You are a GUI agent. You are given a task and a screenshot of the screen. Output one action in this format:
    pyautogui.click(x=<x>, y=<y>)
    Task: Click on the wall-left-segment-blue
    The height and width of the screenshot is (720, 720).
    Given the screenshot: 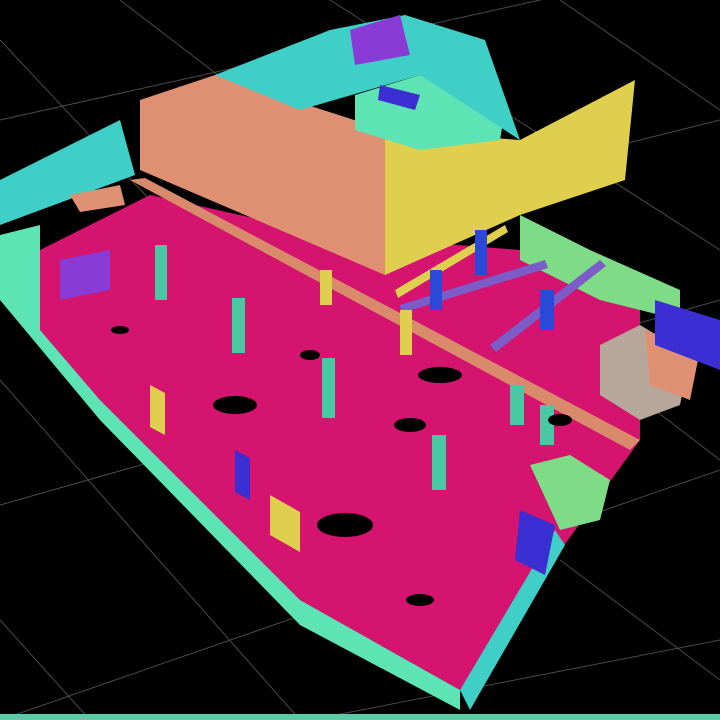 What is the action you would take?
    pyautogui.click(x=242, y=475)
    